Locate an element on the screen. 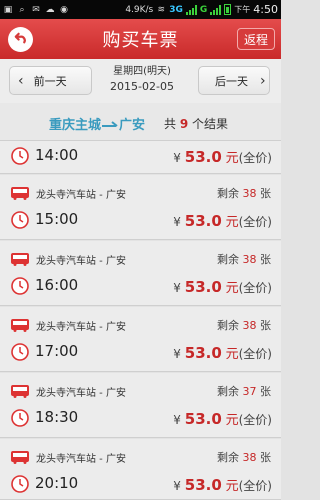 This screenshot has height=500, width=320. departure-time: 20:10 is located at coordinates (57, 483).